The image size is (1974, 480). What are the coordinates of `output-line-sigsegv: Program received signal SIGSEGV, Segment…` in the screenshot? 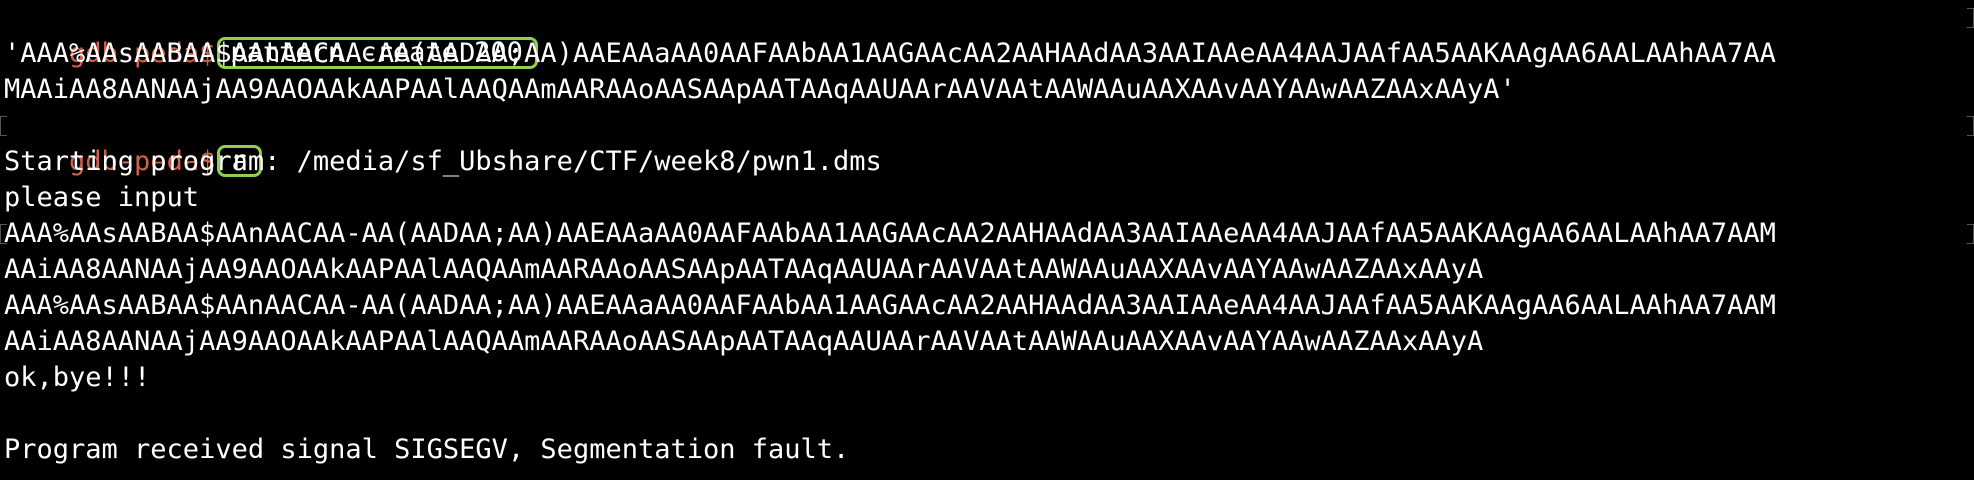 It's located at (427, 449).